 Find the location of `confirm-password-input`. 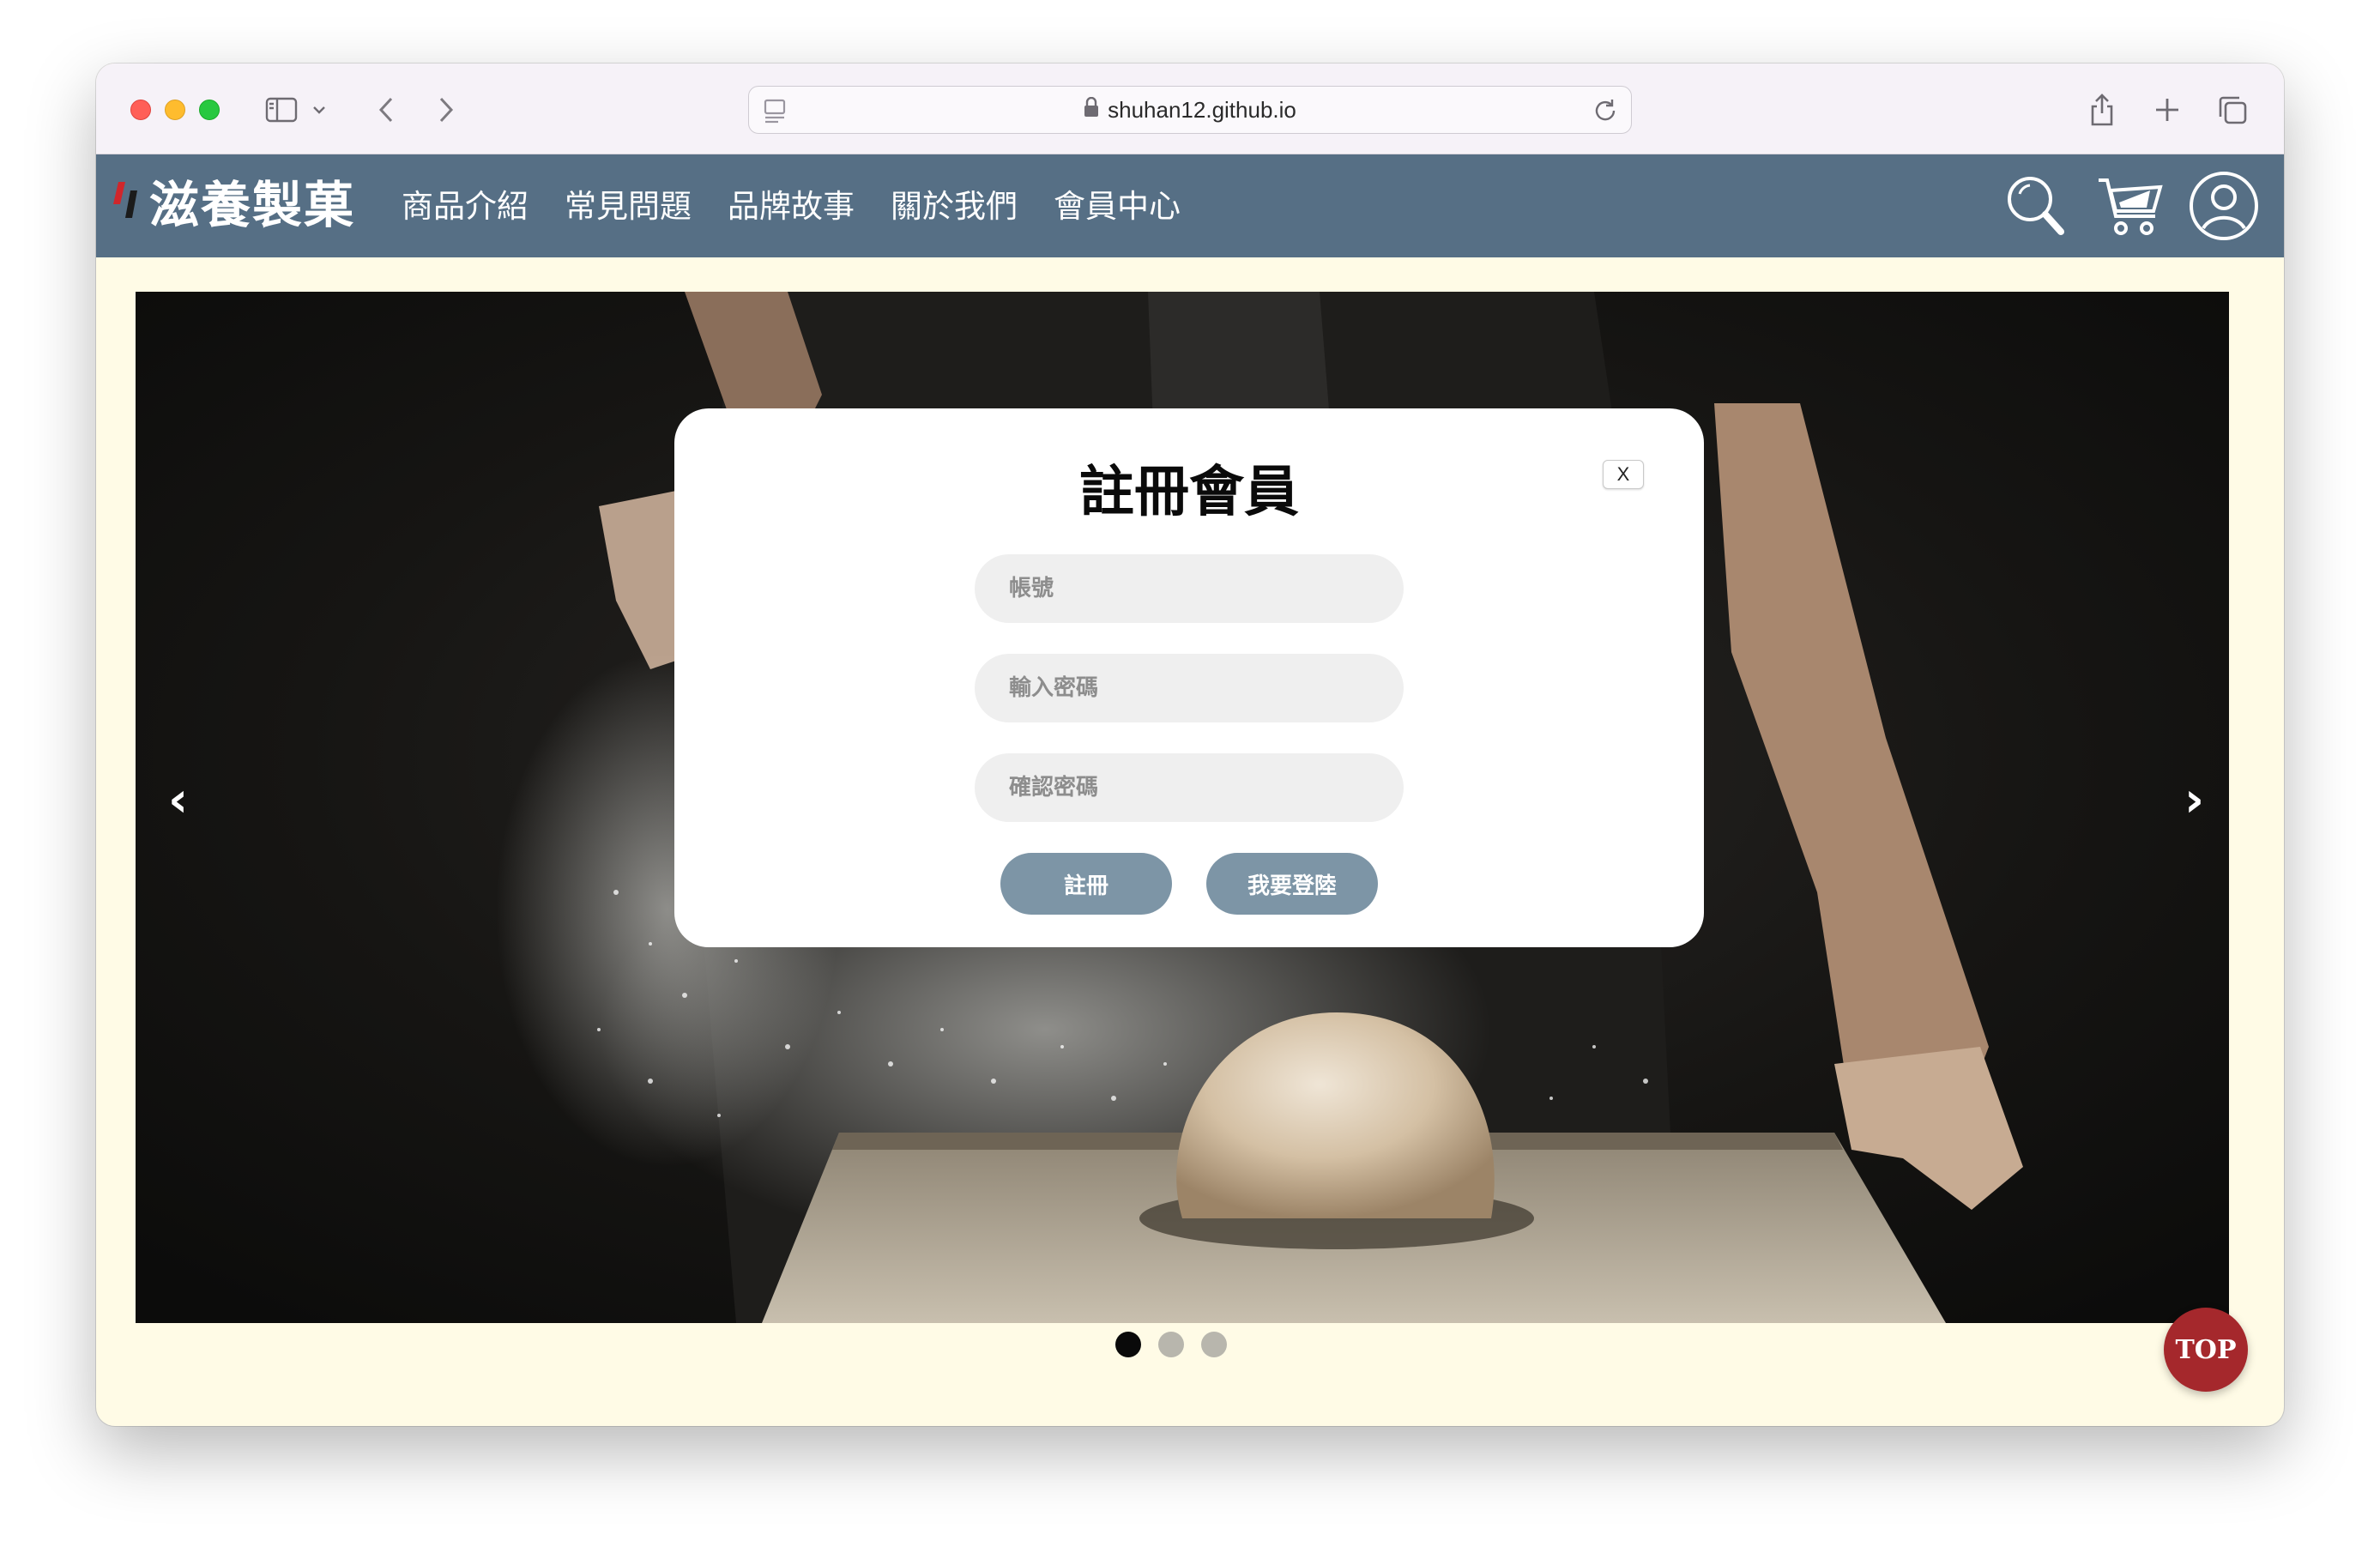

confirm-password-input is located at coordinates (1189, 787).